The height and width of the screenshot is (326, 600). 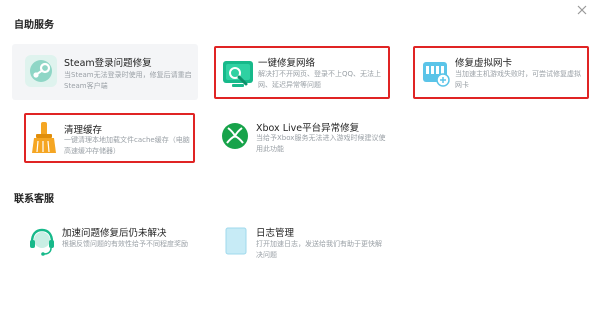 What do you see at coordinates (518, 79) in the screenshot?
I see `vnic-card-desc: 当加速主机游戏失败时，可尝试修复虚拟网卡` at bounding box center [518, 79].